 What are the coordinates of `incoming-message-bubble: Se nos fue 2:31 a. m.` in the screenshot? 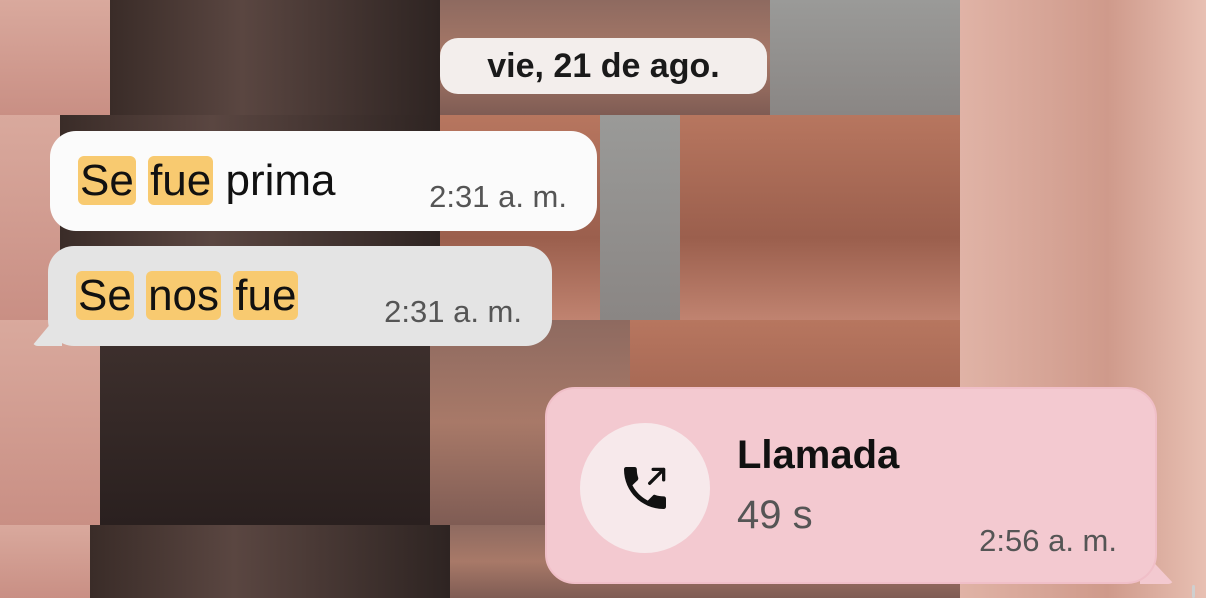 It's located at (300, 296).